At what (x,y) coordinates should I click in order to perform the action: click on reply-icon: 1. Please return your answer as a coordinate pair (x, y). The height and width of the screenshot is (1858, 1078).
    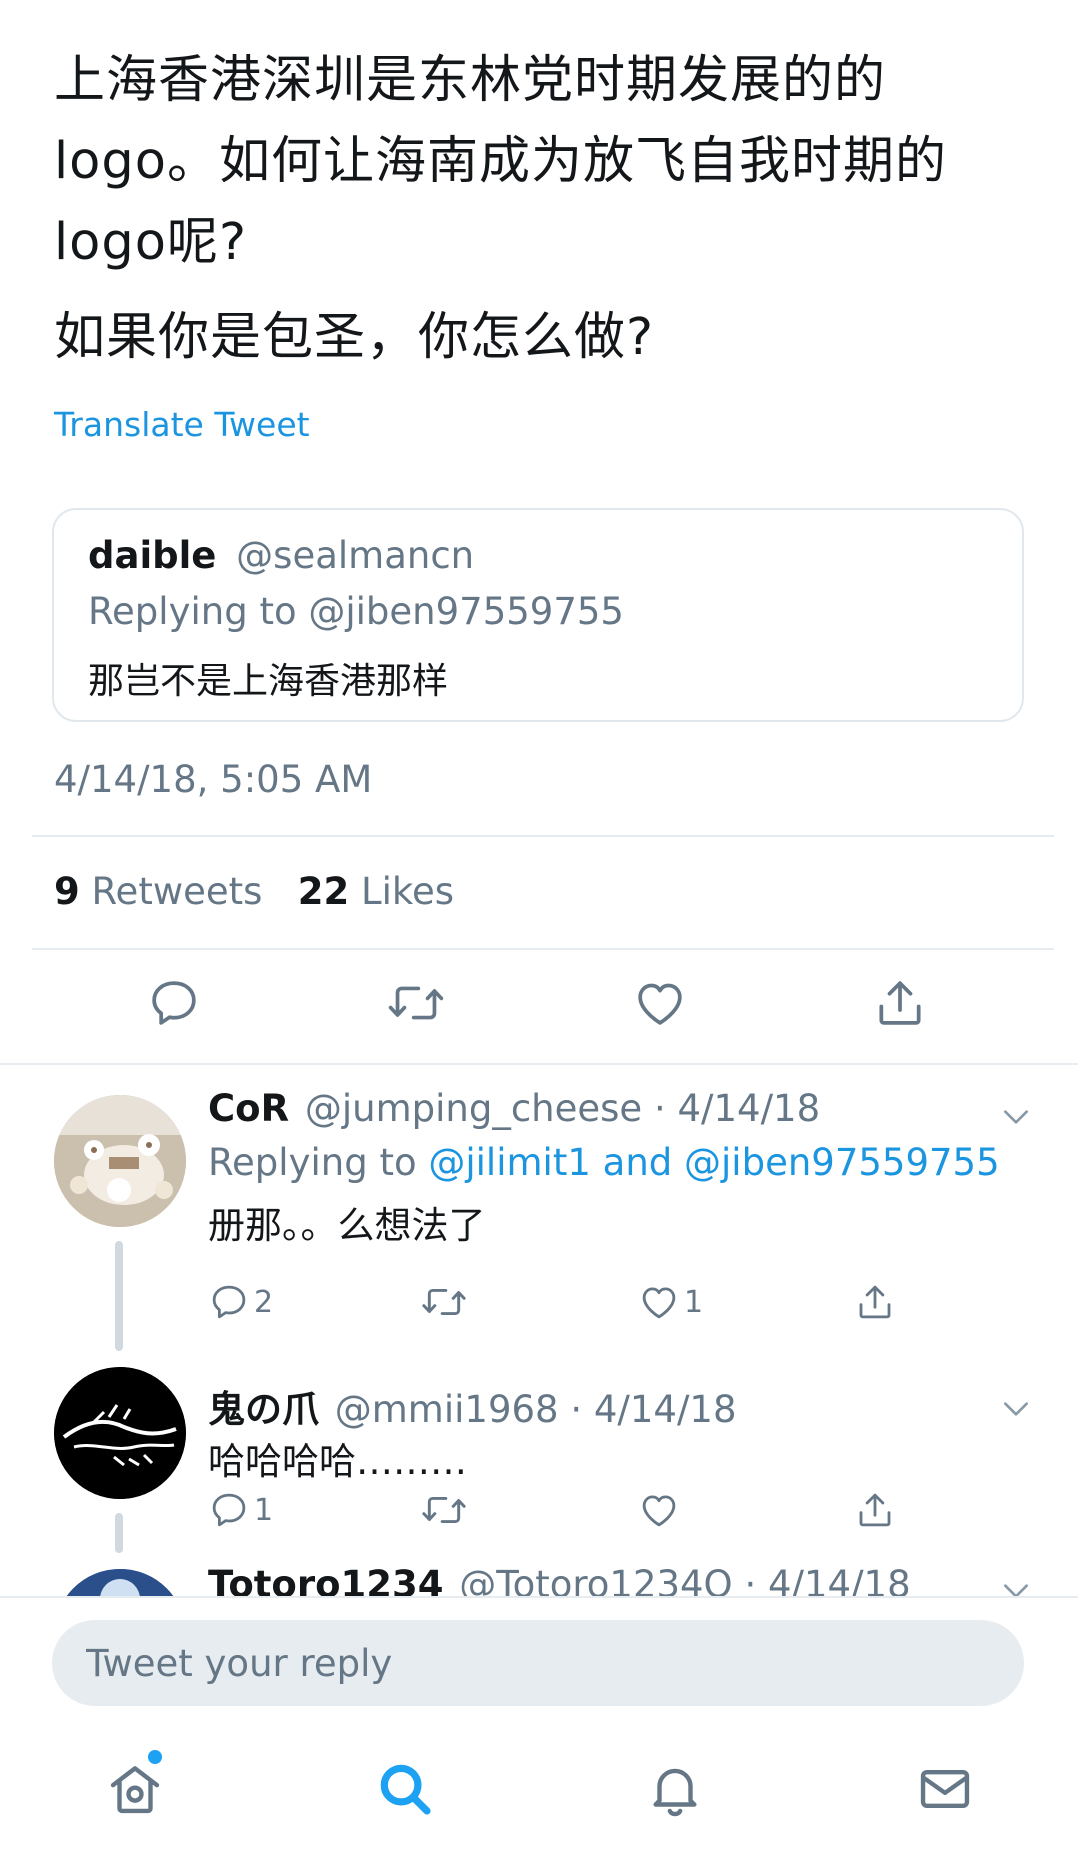
    Looking at the image, I should click on (240, 1510).